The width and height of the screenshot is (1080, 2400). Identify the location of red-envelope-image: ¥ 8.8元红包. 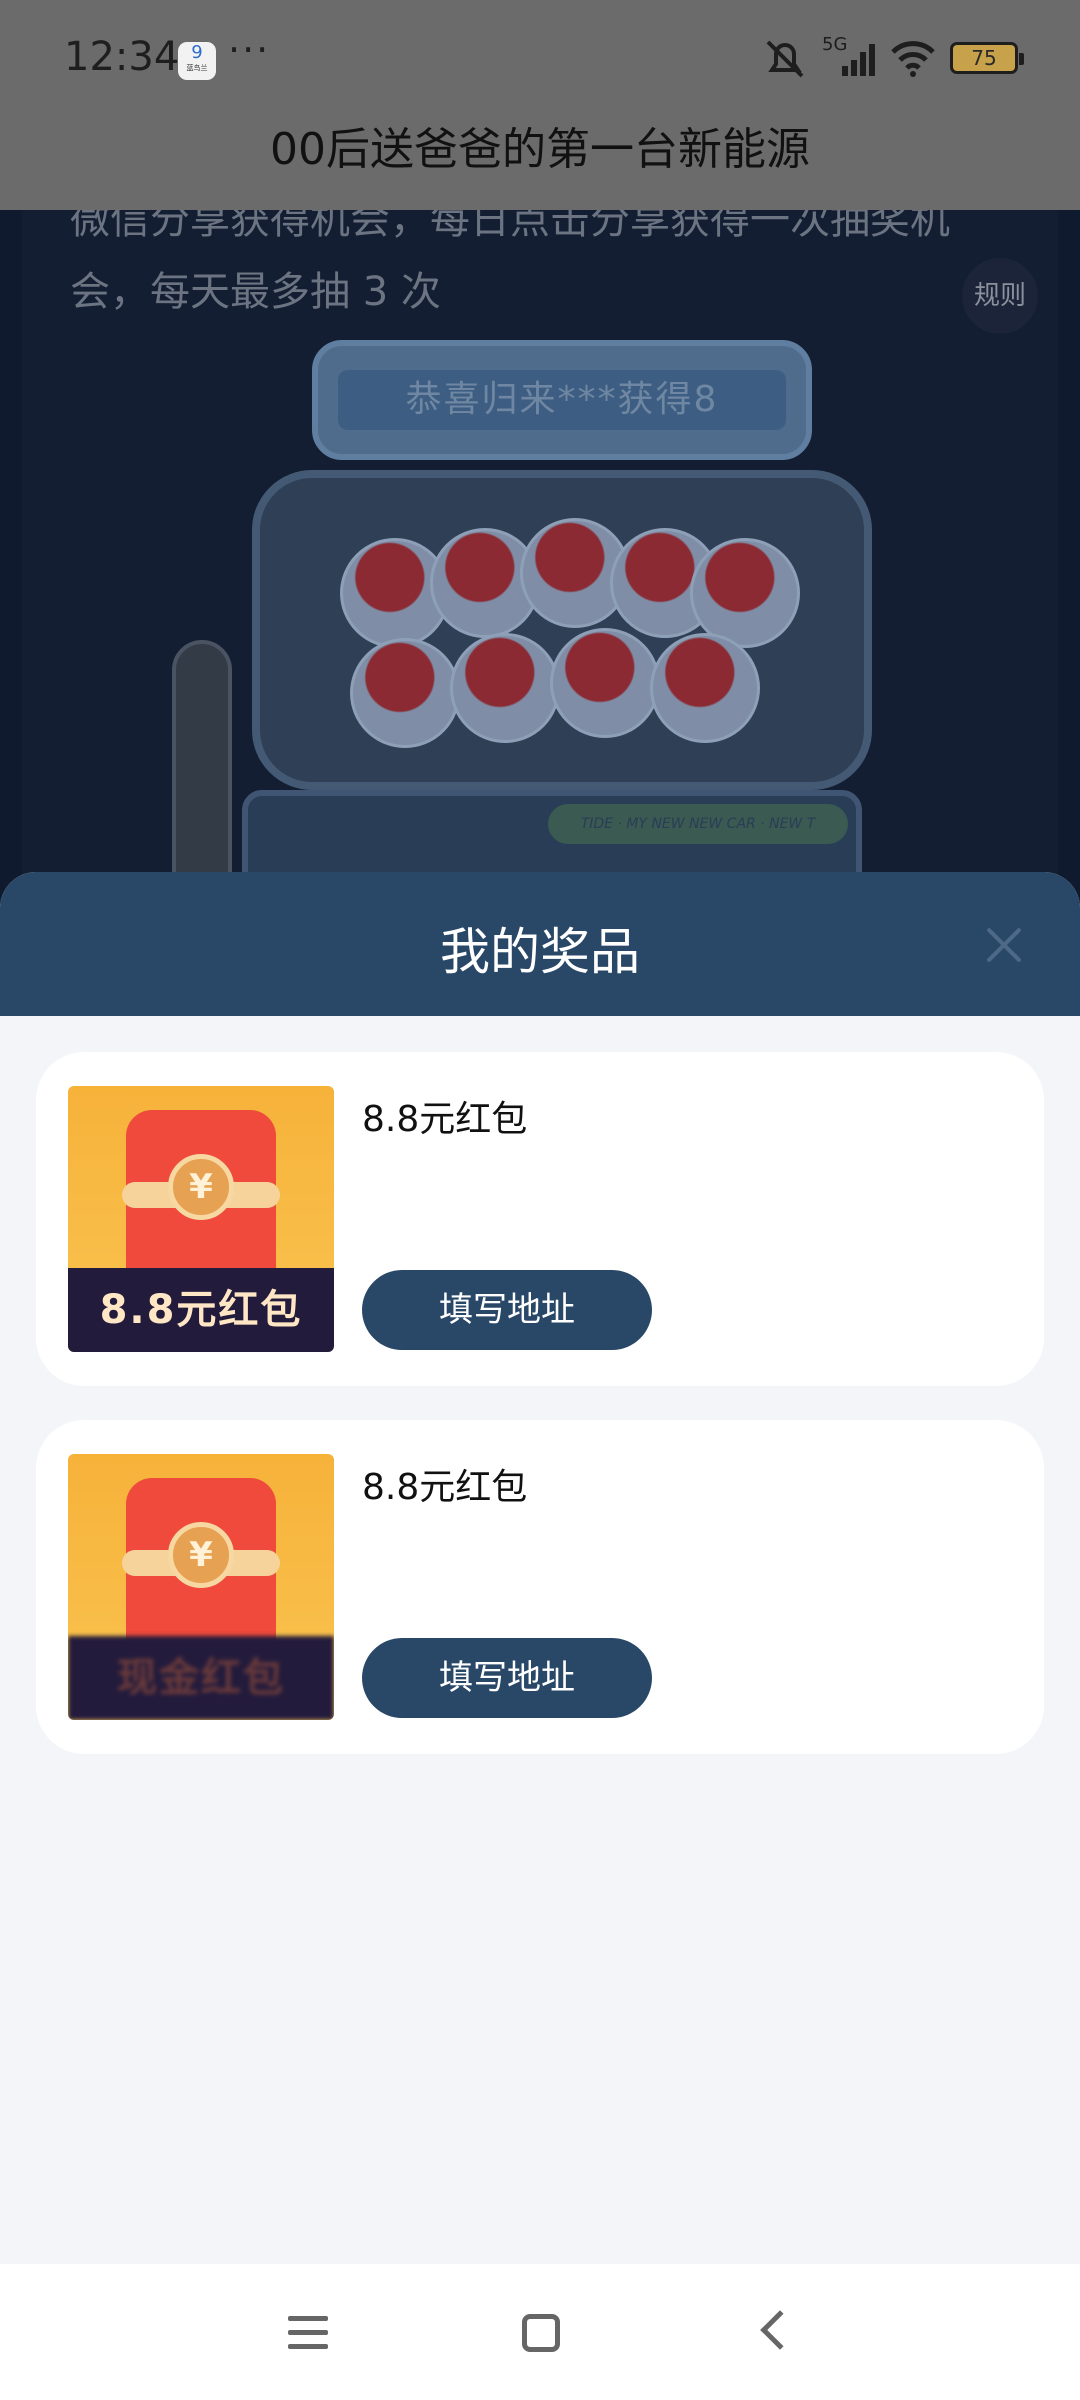
(201, 1219).